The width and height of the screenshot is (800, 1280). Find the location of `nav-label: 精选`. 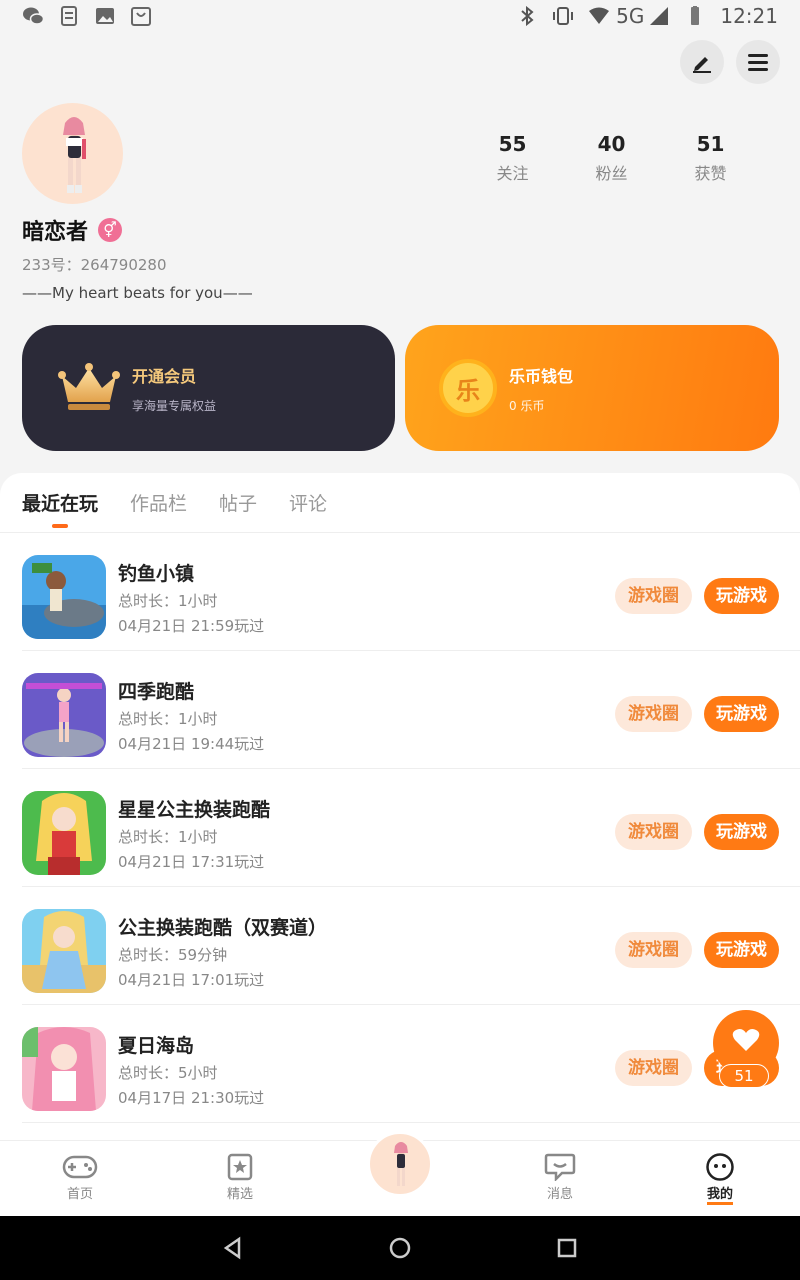

nav-label: 精选 is located at coordinates (239, 1194).